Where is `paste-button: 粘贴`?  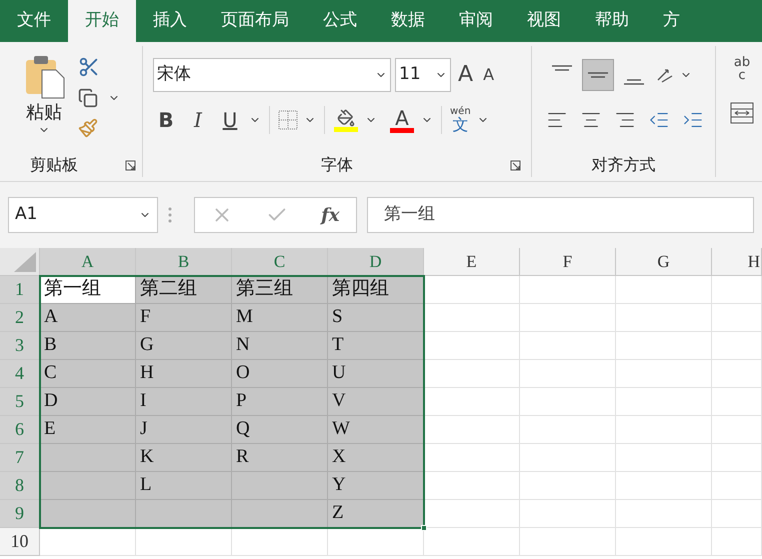
paste-button: 粘贴 is located at coordinates (44, 103).